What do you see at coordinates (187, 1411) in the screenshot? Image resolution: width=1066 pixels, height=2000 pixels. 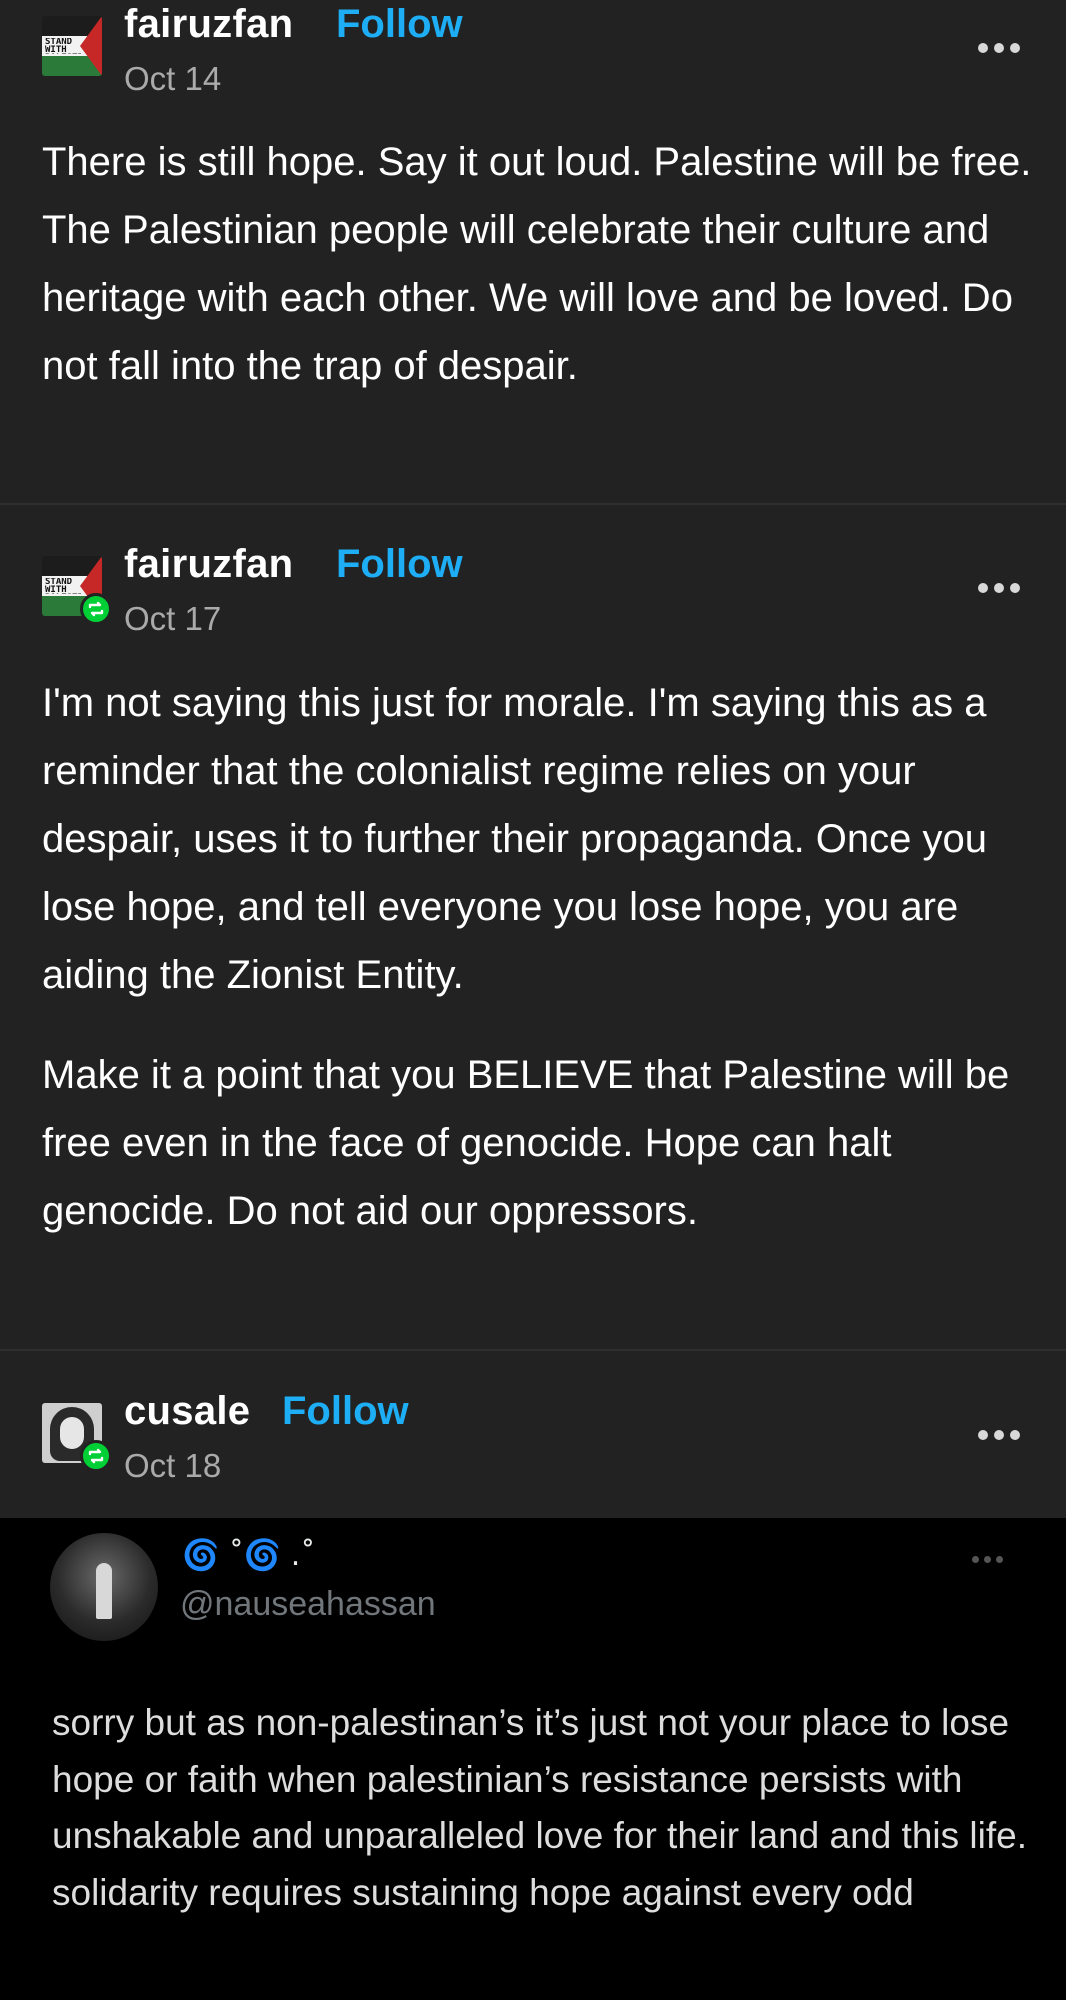 I see `post-3-username: cusale` at bounding box center [187, 1411].